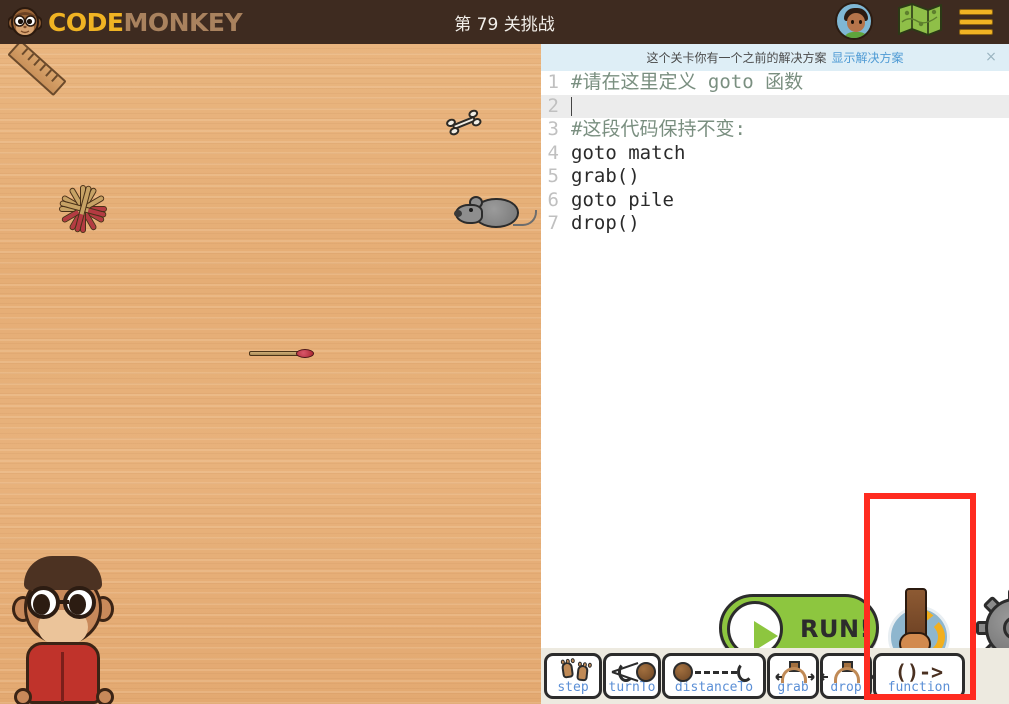  What do you see at coordinates (63, 630) in the screenshot?
I see `sprite-player-monkey` at bounding box center [63, 630].